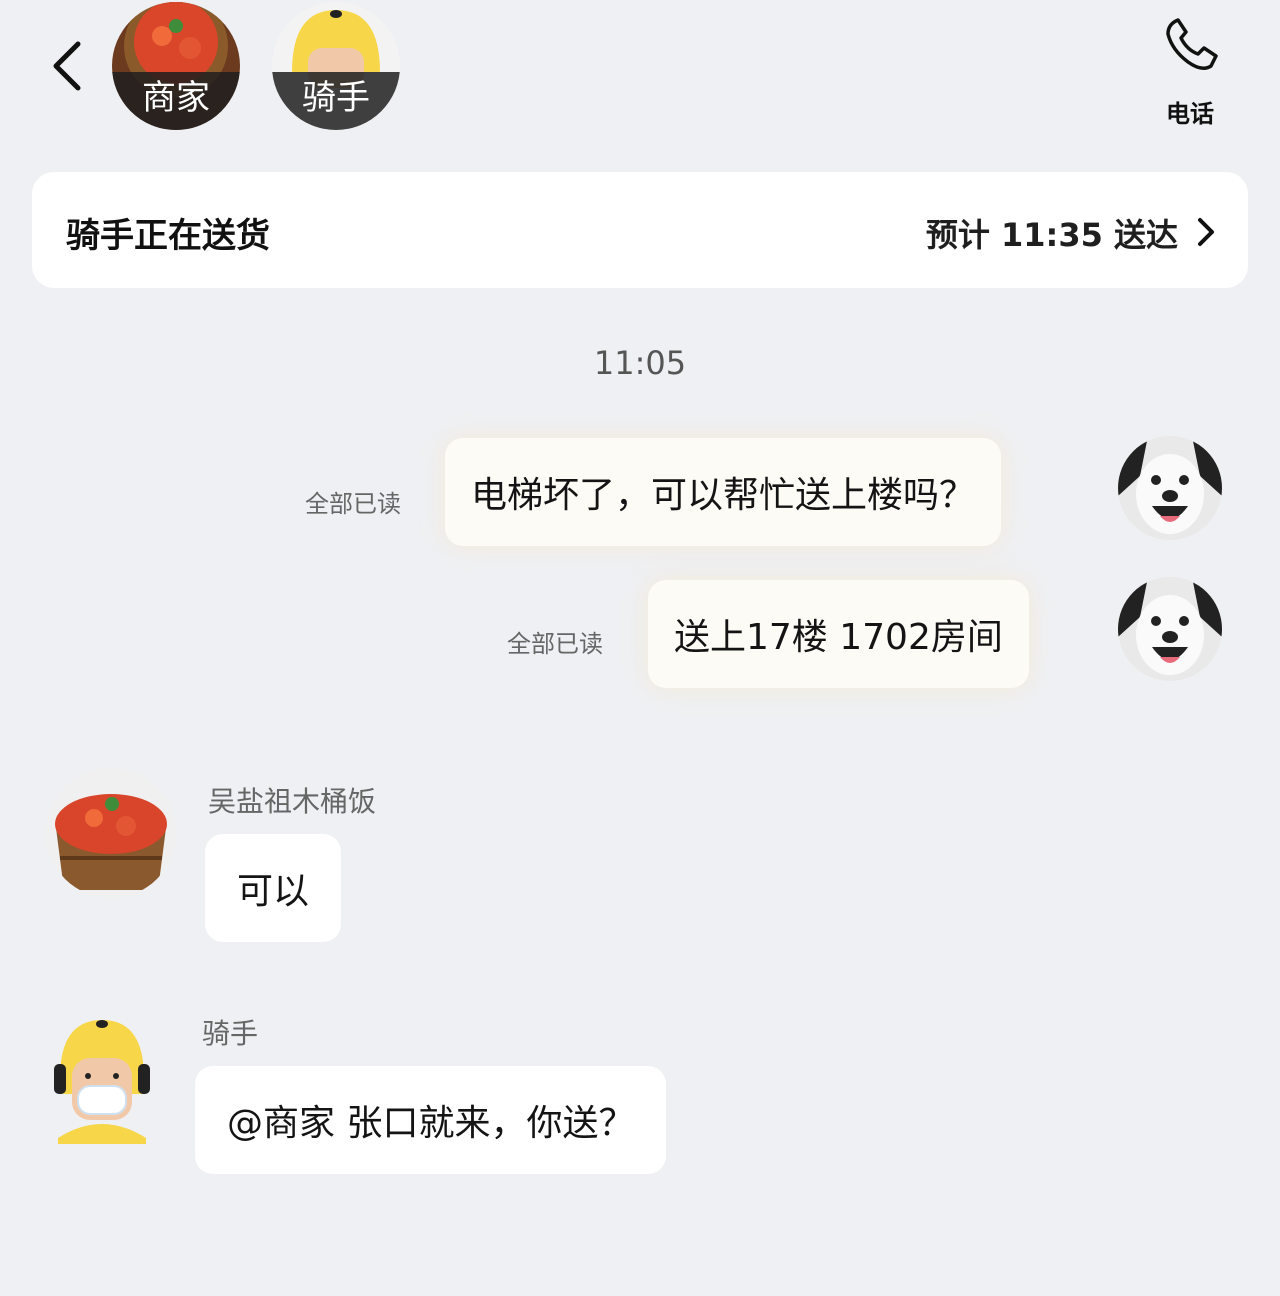  I want to click on message-text: @商家 张口就来，你送？, so click(431, 1123).